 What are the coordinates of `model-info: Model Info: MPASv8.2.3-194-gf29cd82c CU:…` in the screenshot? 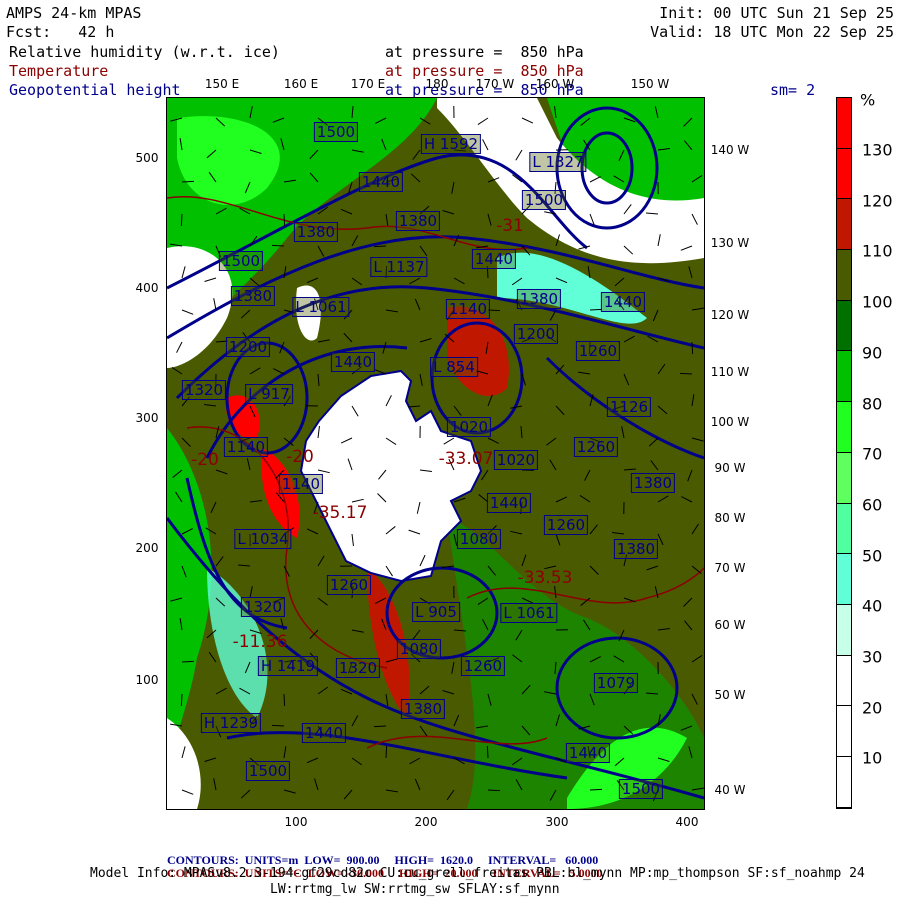 It's located at (477, 873).